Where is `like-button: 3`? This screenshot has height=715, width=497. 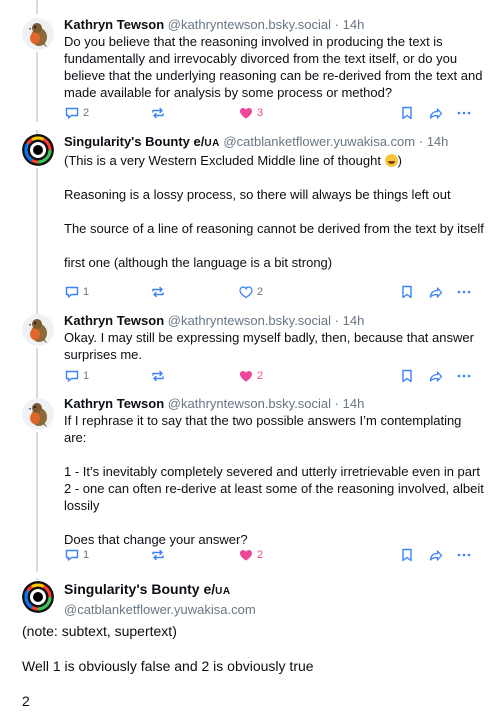 like-button: 3 is located at coordinates (250, 113).